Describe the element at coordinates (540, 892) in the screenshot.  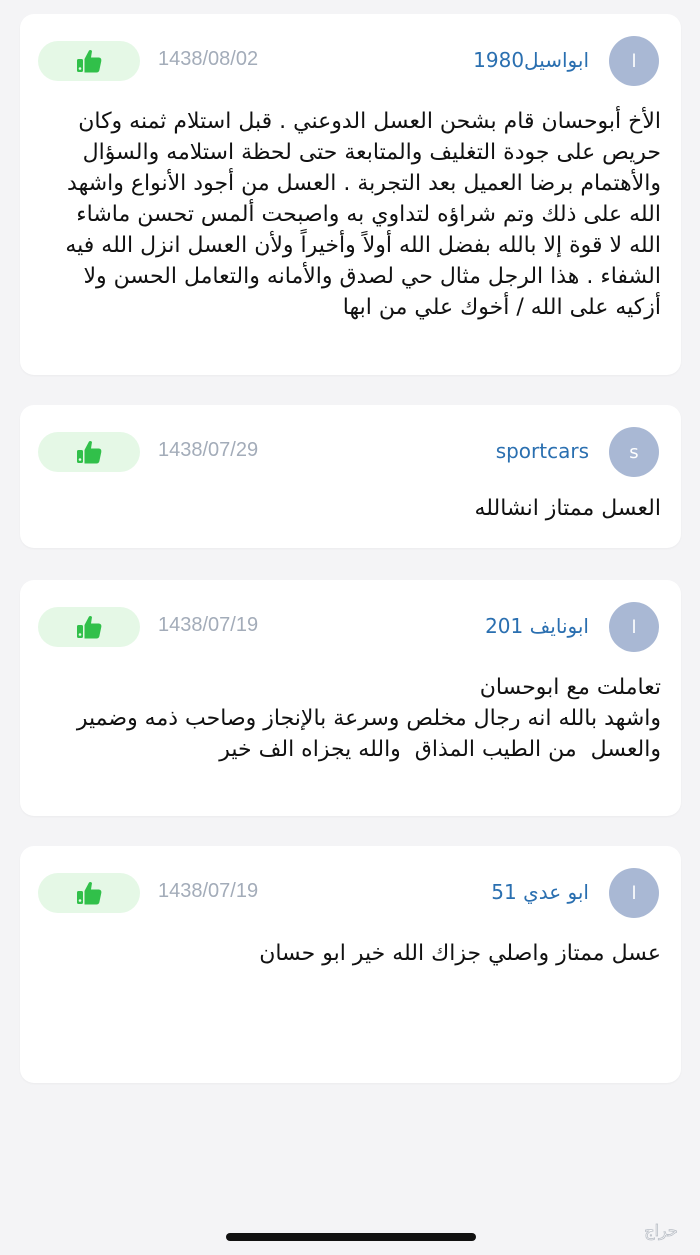
I see `comment-username: ابو عدي 51` at that location.